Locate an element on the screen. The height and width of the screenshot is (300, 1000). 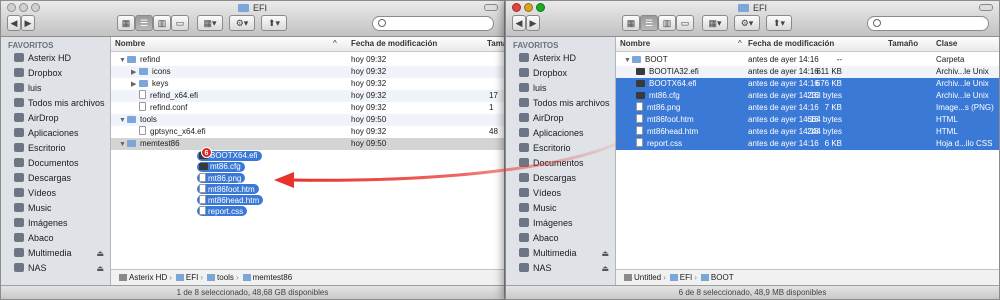
table-row: ▼ tools hoy 09:50 is located at coordinates (307, 120).